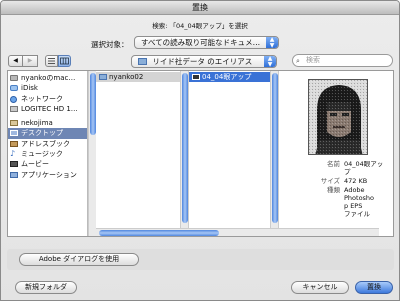  What do you see at coordinates (142, 153) in the screenshot?
I see `browser-column-1: nyanko02 ▶` at bounding box center [142, 153].